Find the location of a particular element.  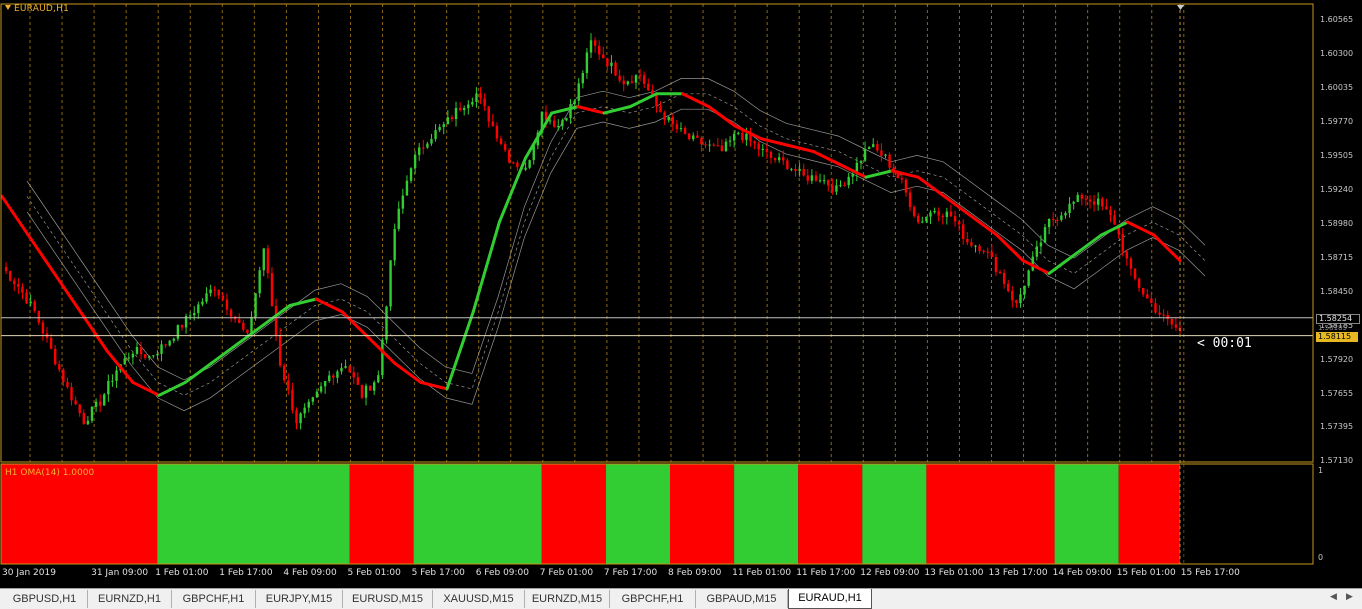

price-tick: 1.59770 is located at coordinates (1337, 122).